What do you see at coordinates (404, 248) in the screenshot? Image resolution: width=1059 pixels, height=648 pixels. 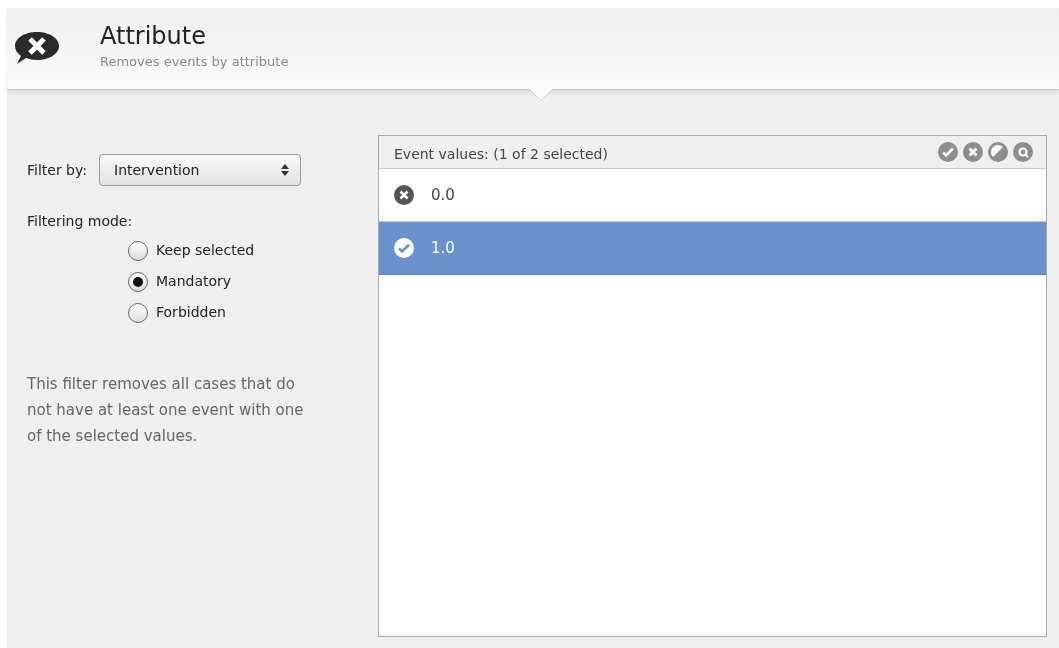 I see `check-icon` at bounding box center [404, 248].